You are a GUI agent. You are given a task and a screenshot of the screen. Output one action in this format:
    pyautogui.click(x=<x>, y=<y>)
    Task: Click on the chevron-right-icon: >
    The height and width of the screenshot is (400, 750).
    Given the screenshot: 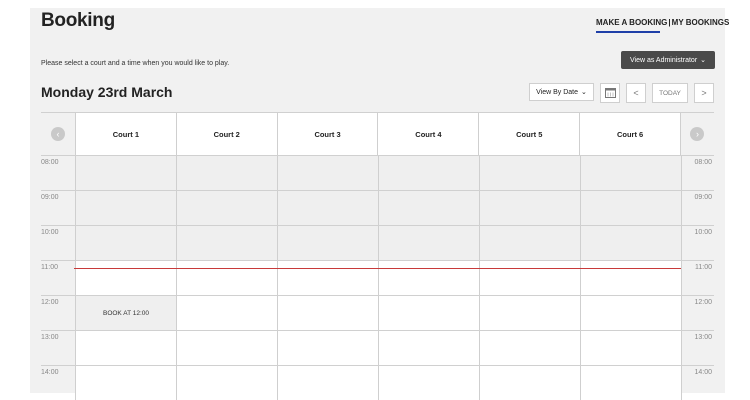 What is the action you would take?
    pyautogui.click(x=704, y=93)
    